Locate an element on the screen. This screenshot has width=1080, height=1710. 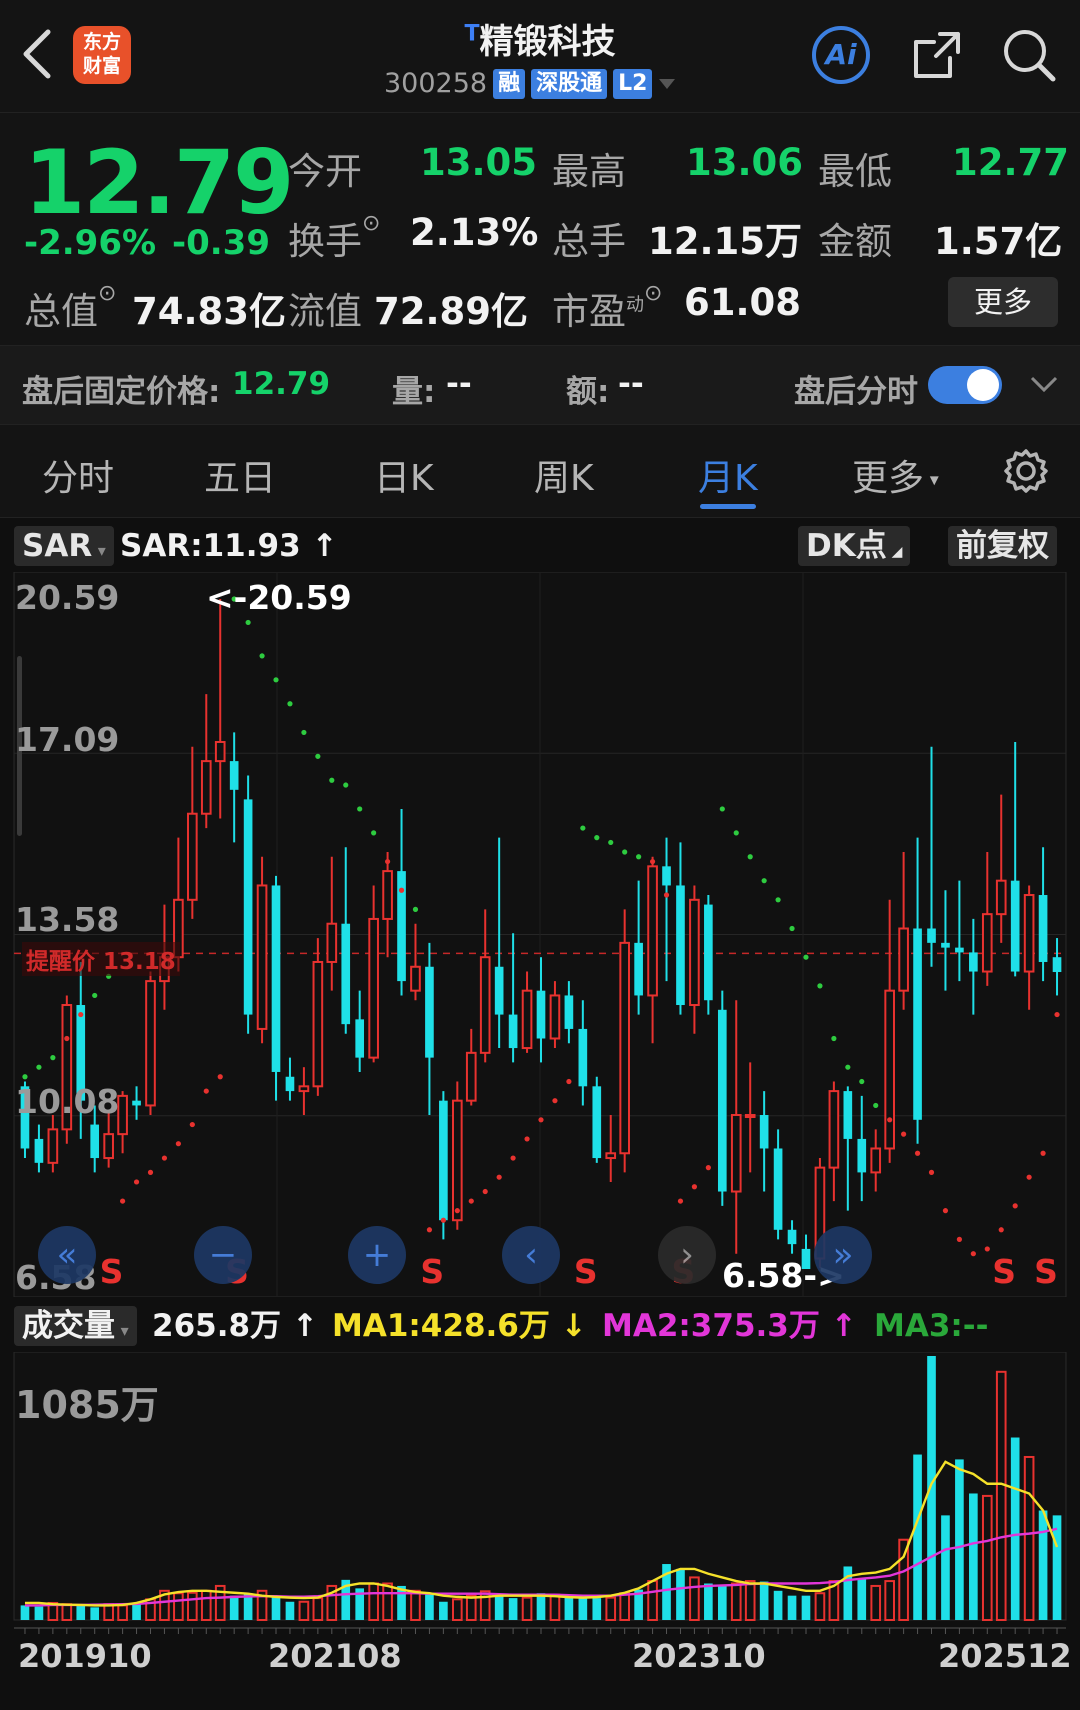
ai-button: Ai is located at coordinates (841, 55).